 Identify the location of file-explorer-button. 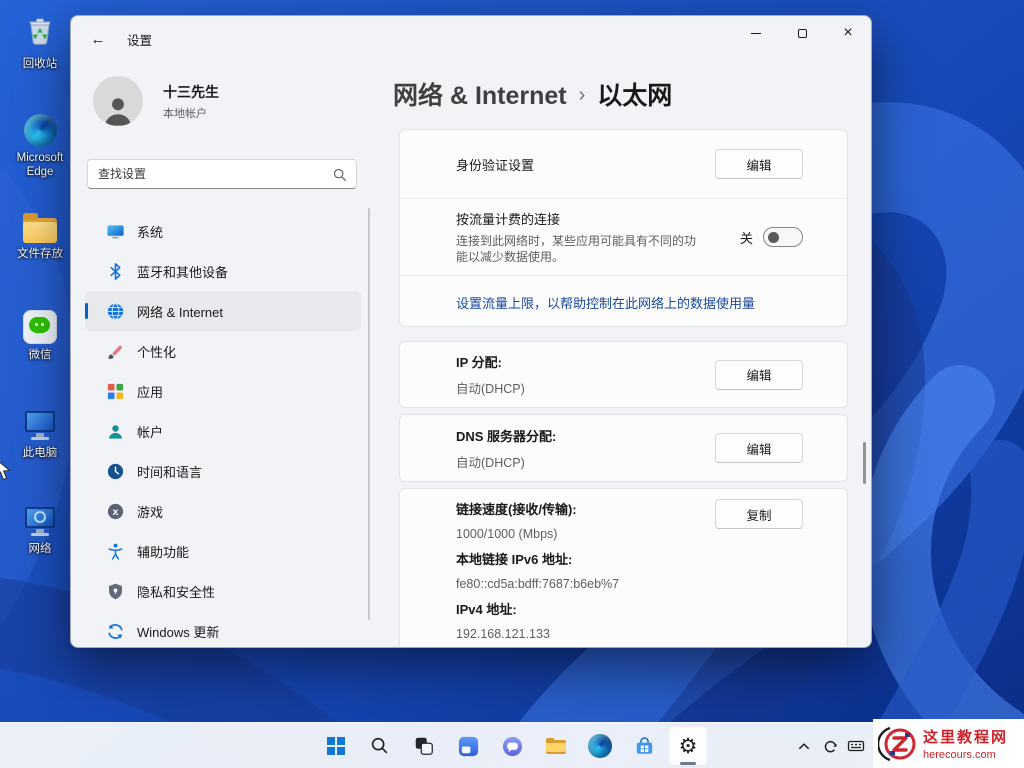
(556, 746).